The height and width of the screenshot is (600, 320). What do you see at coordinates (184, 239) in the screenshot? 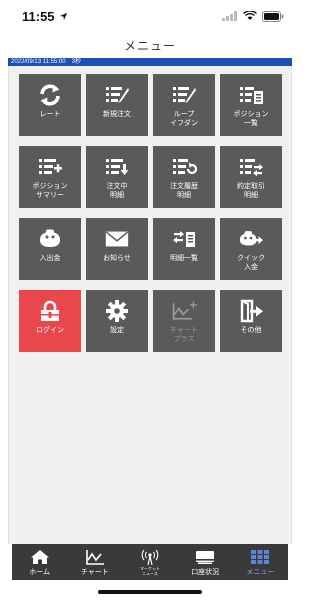
I see `statements-icon` at bounding box center [184, 239].